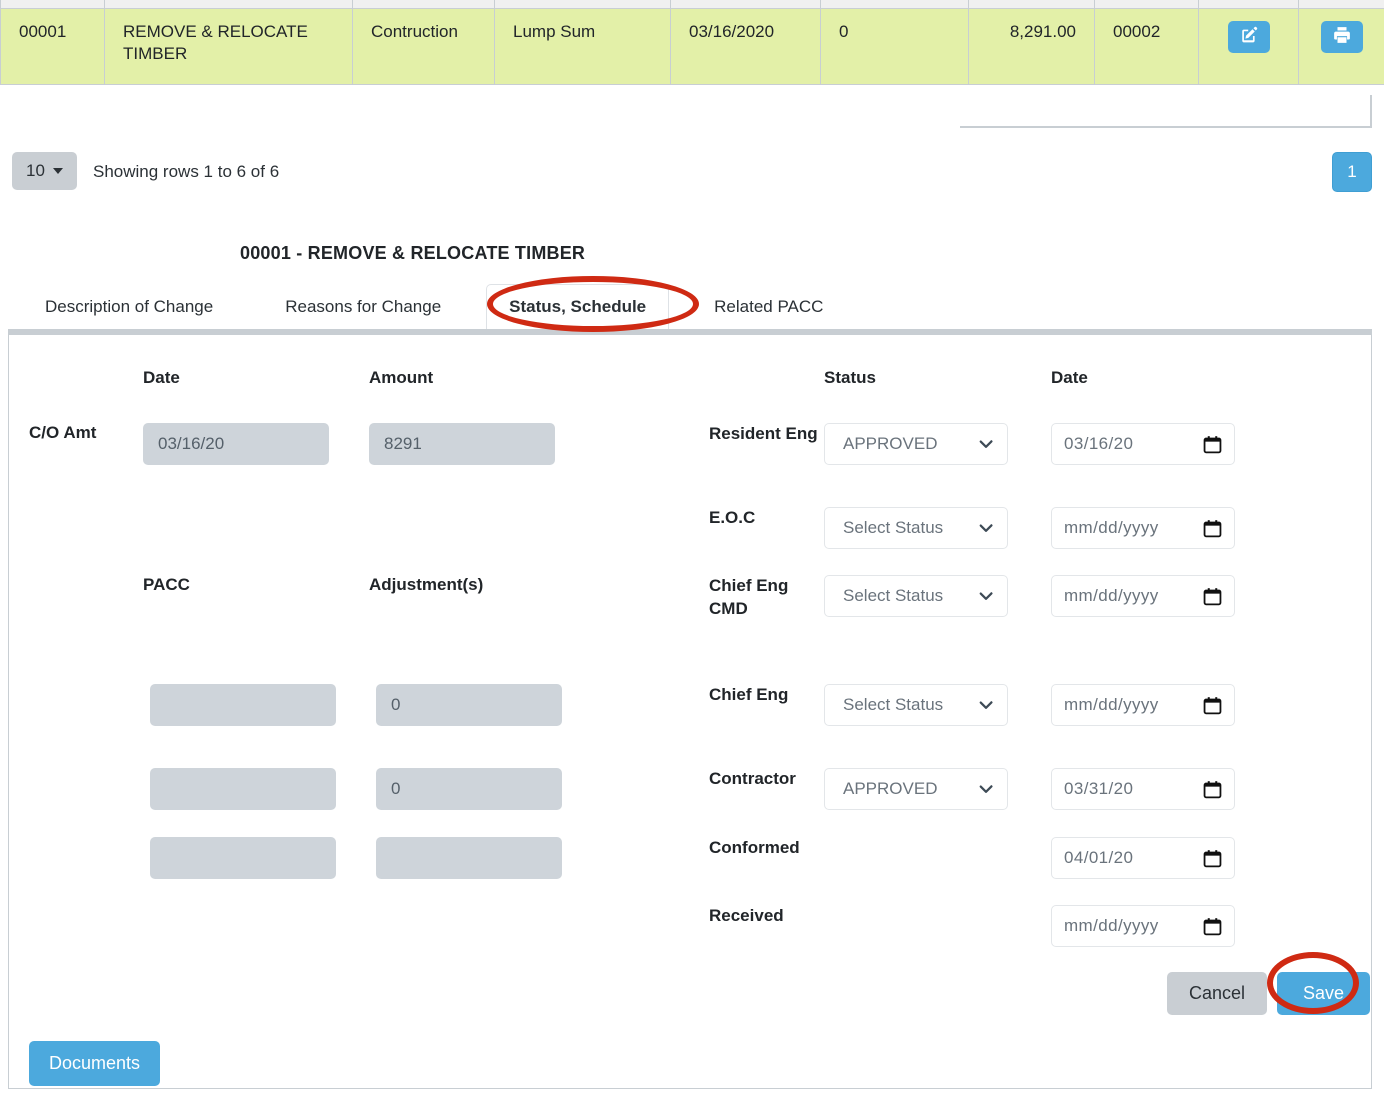  I want to click on date-input-contractor: 03/31/20, so click(1143, 789).